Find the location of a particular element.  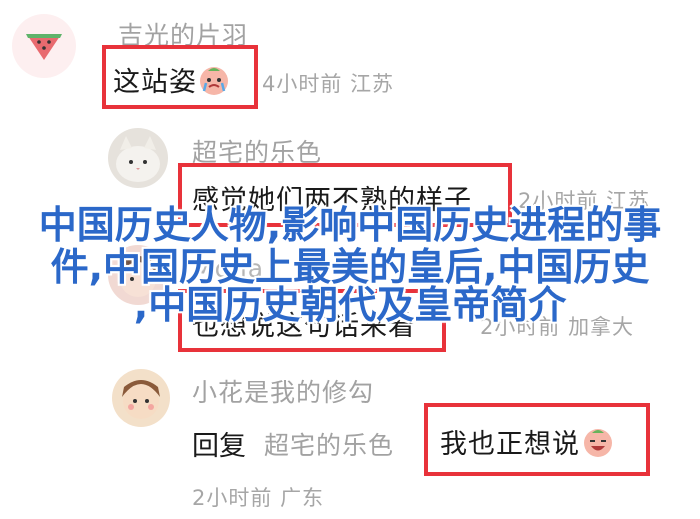

avatar-watermelon is located at coordinates (44, 46).